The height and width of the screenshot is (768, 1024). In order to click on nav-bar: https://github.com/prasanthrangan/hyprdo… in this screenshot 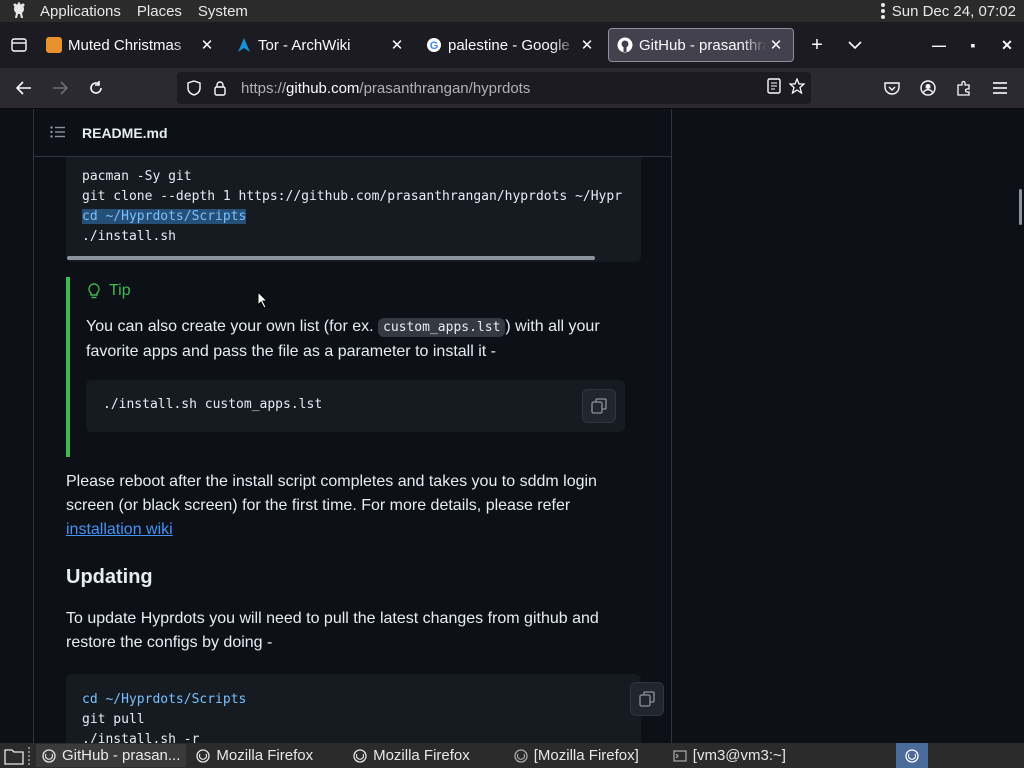, I will do `click(512, 88)`.